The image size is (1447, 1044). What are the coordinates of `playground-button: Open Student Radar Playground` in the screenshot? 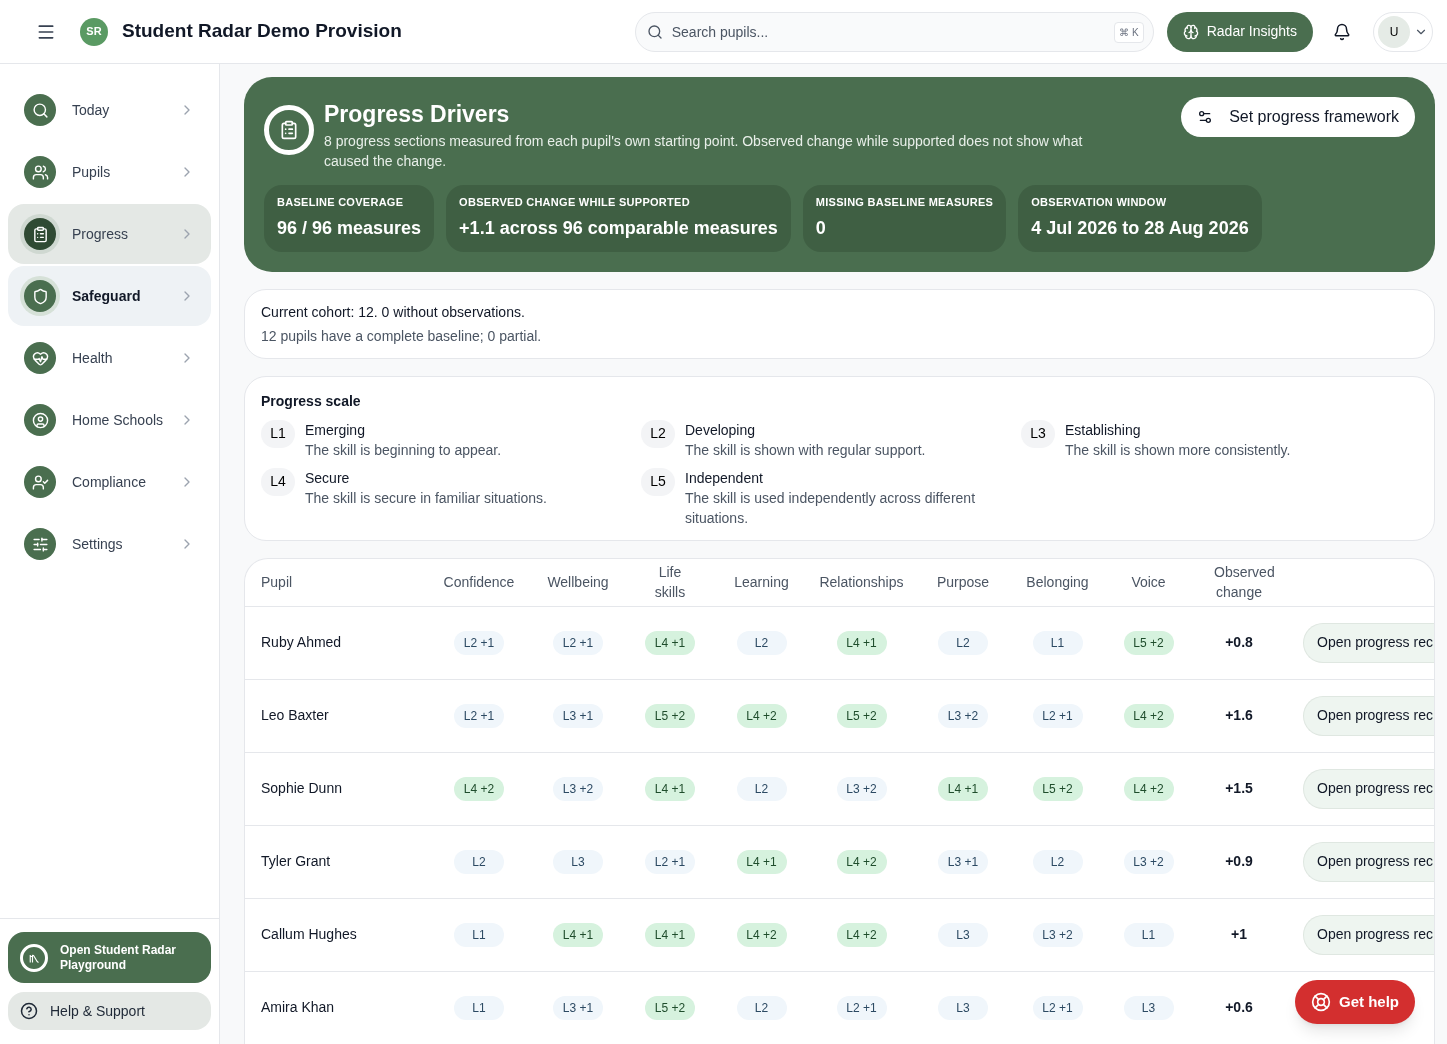 It's located at (109, 957).